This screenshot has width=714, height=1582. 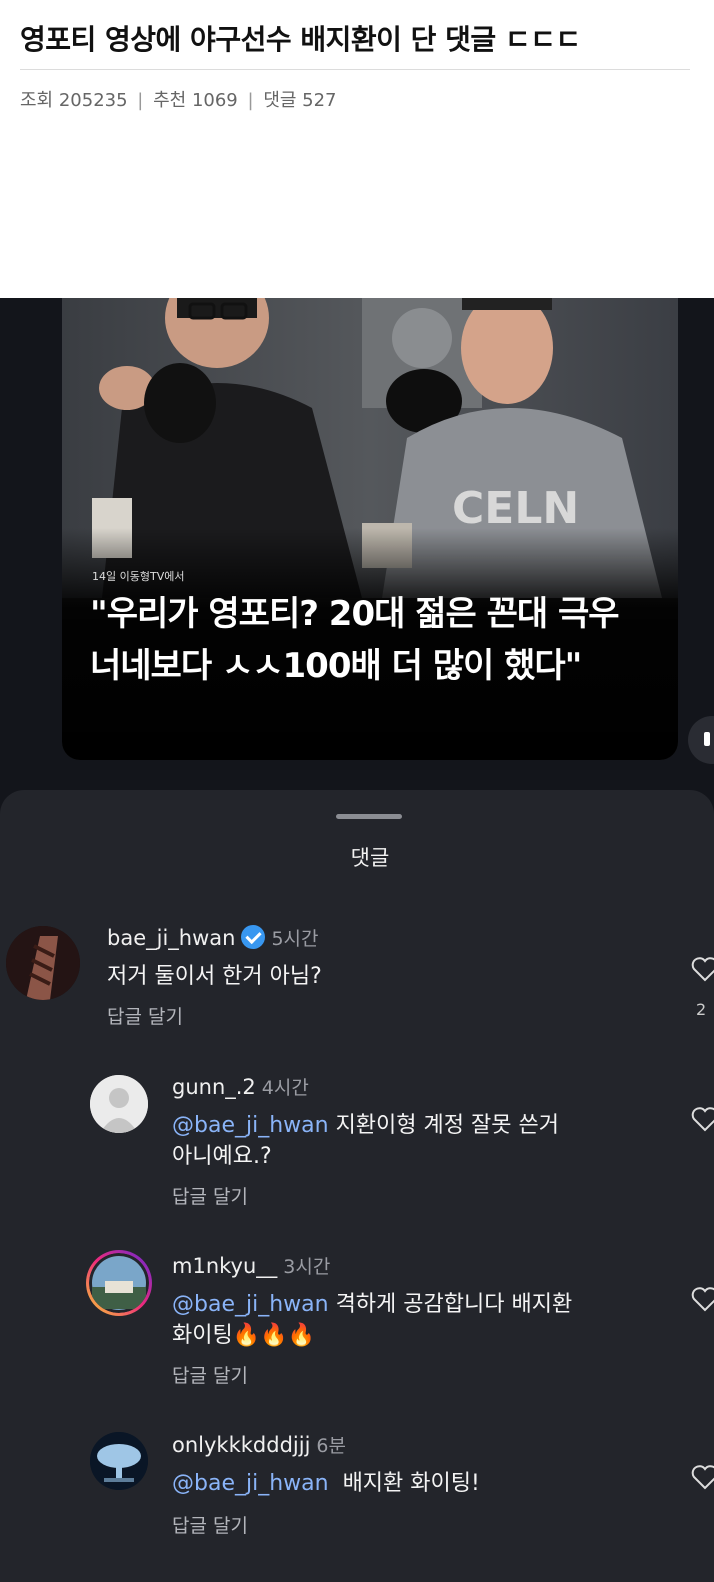 What do you see at coordinates (195, 100) in the screenshot?
I see `recommend-count: 추천 1069` at bounding box center [195, 100].